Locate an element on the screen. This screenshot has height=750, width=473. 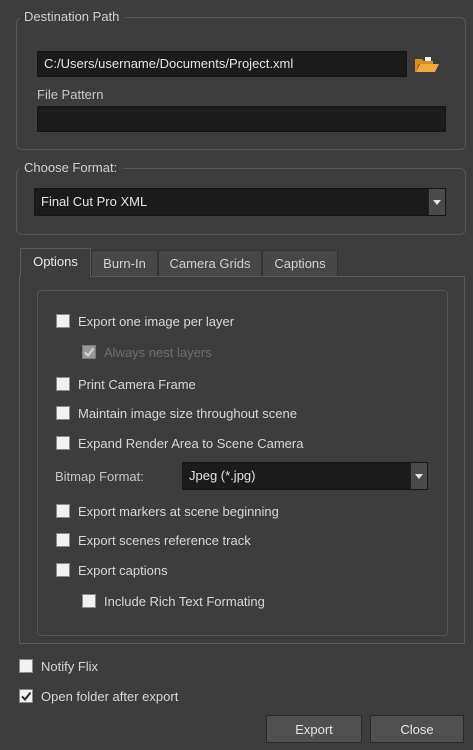
maintain-image-size-label: Maintain image size throughout scene is located at coordinates (187, 413).